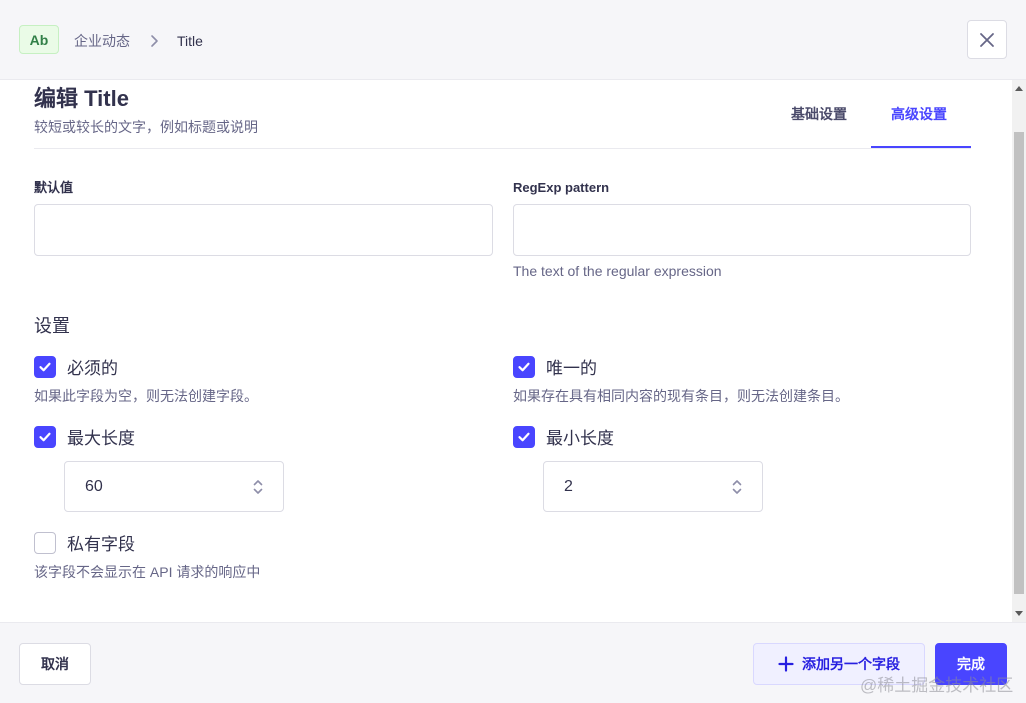 Image resolution: width=1026 pixels, height=703 pixels. I want to click on max-length-label: 最大长度, so click(101, 438).